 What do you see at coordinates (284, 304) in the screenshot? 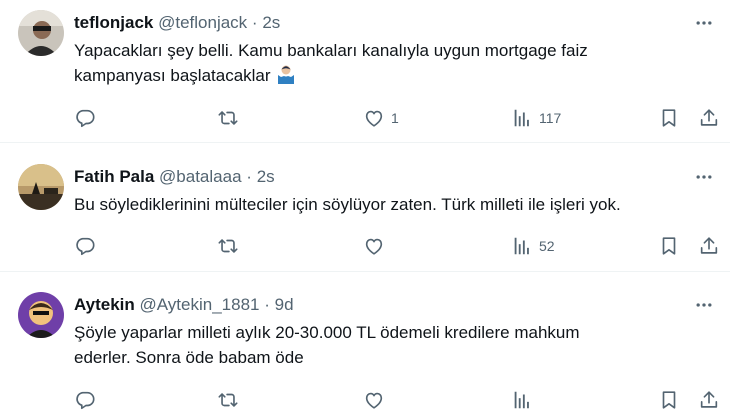
I see `timestamp: 9d` at bounding box center [284, 304].